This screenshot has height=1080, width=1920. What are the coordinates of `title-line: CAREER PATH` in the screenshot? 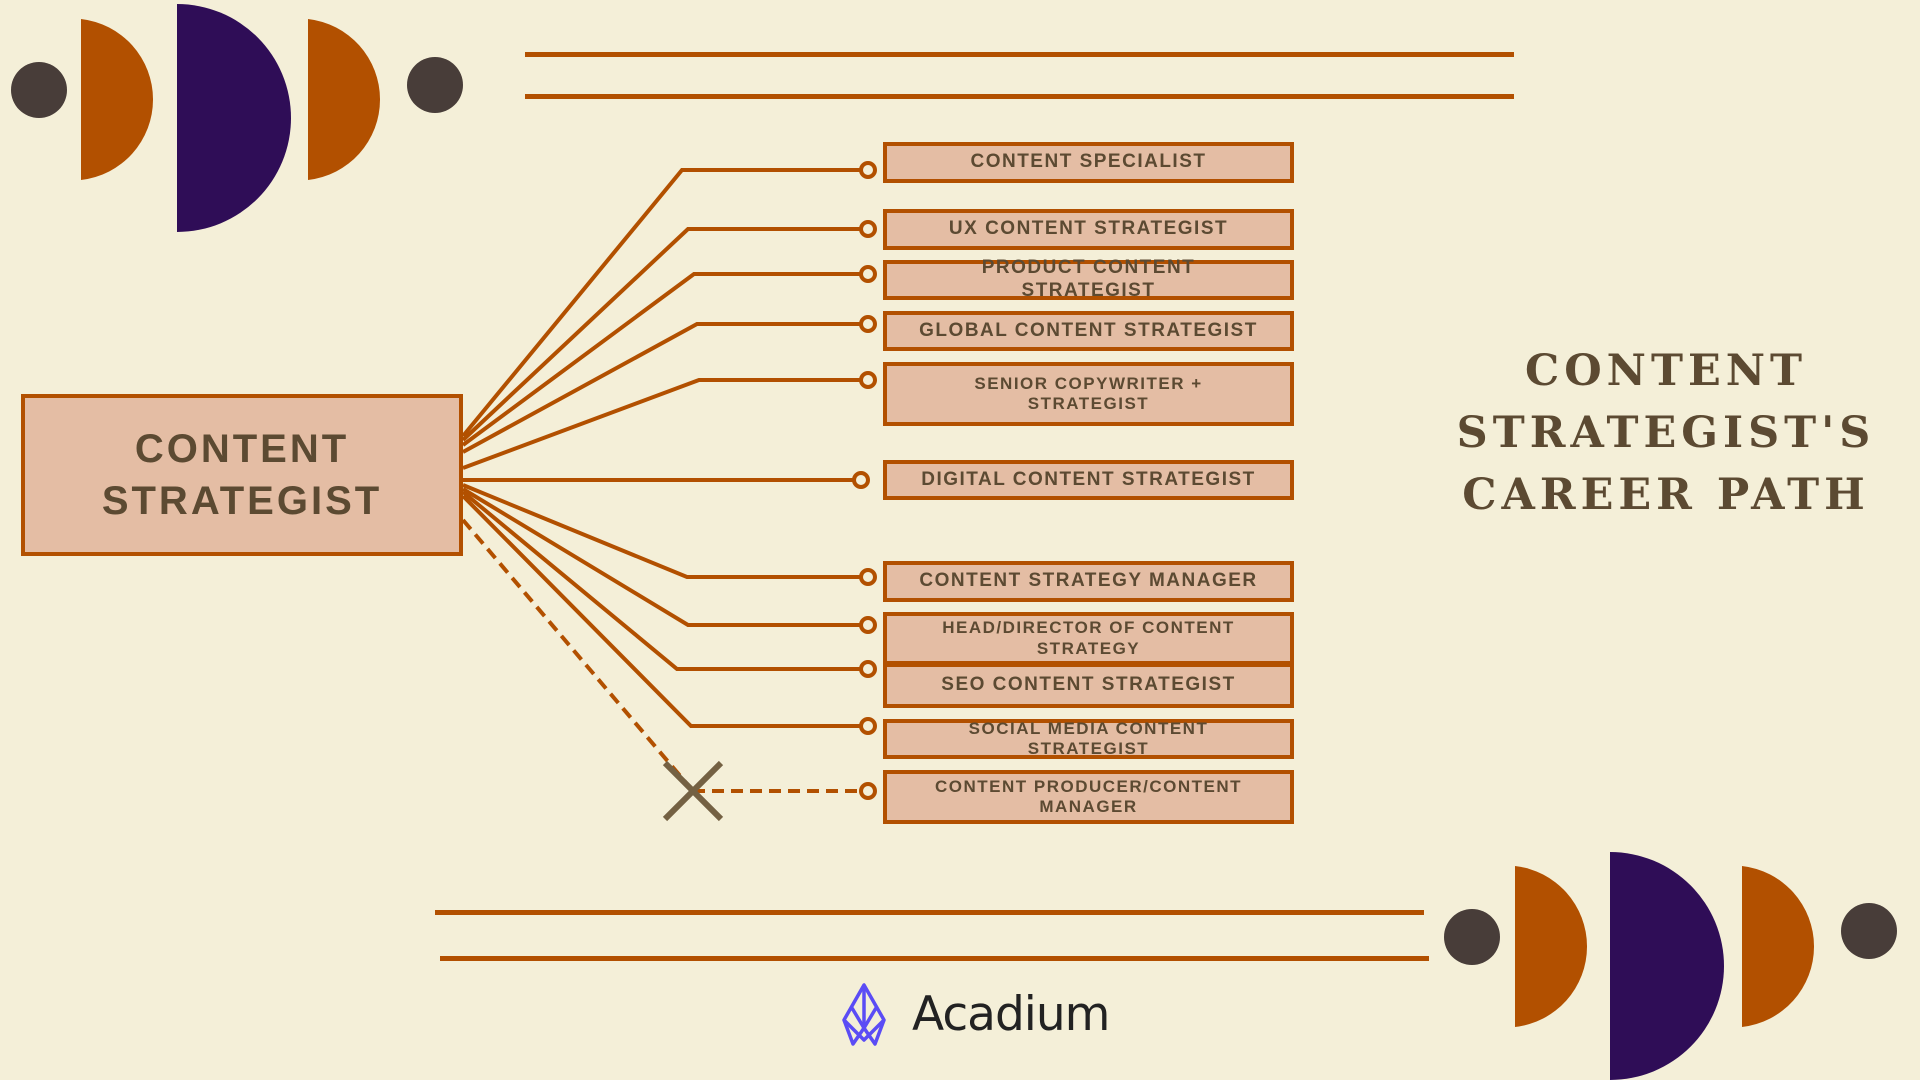 It's located at (1666, 495).